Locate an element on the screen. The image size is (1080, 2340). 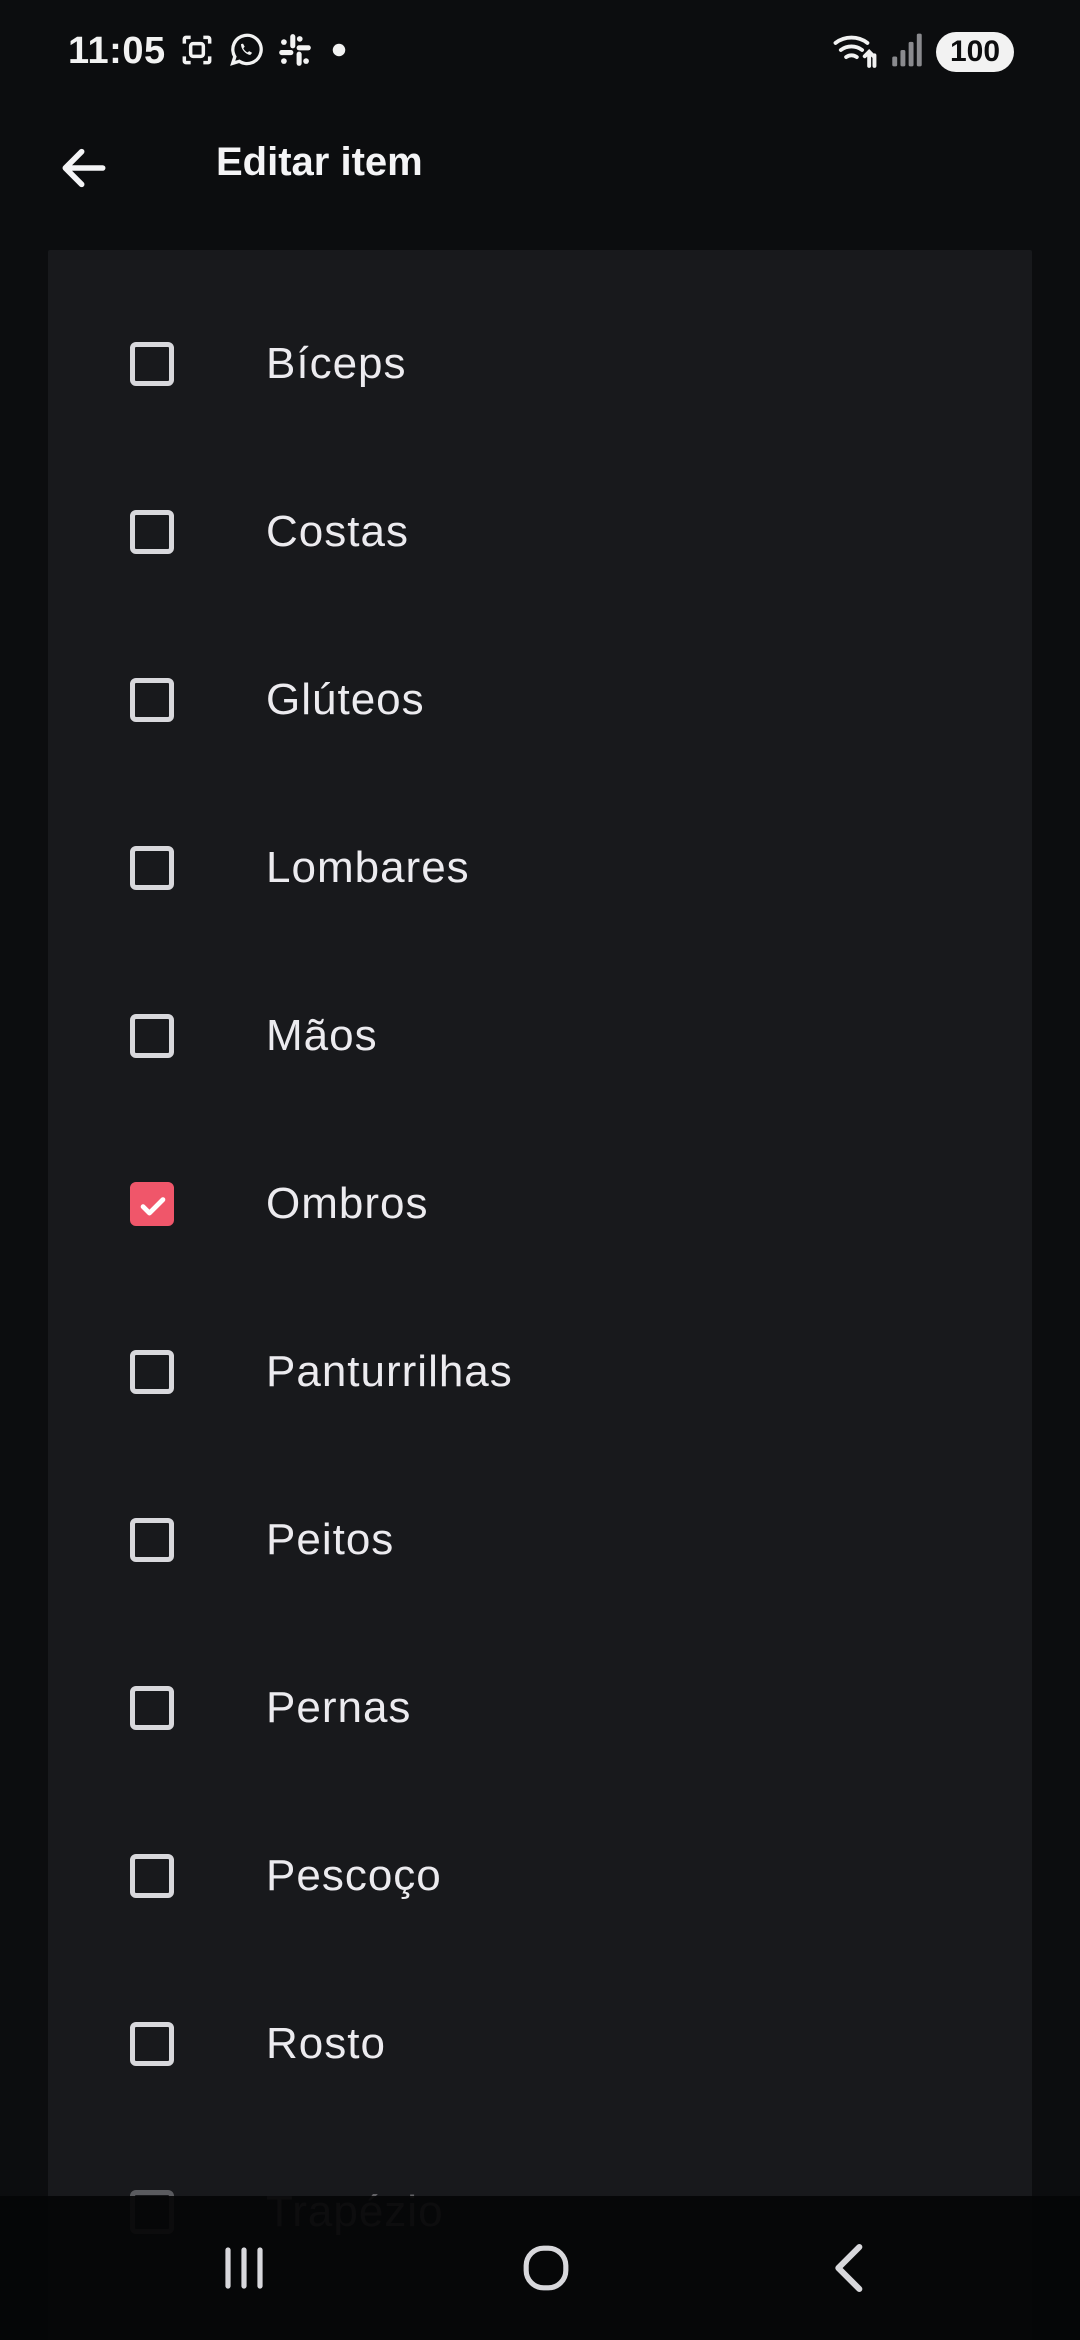
home-icon is located at coordinates (546, 2268).